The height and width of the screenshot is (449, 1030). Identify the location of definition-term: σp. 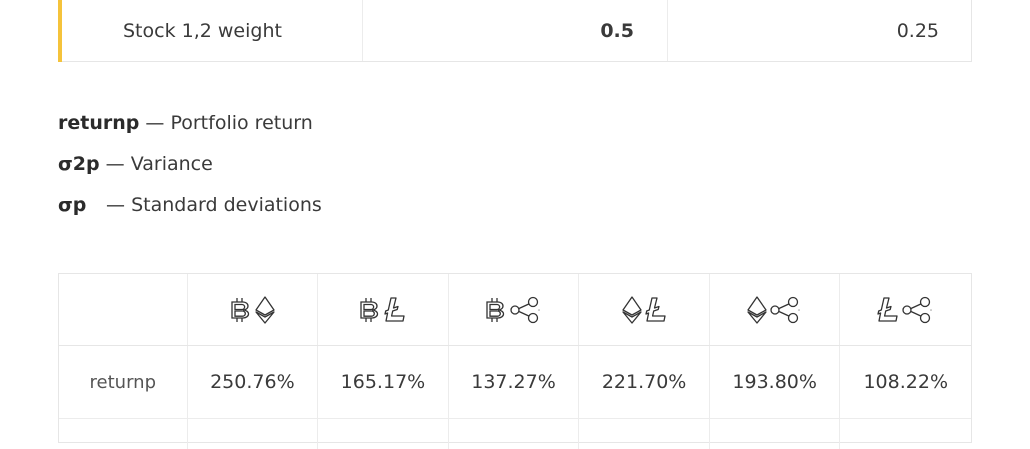
(79, 205).